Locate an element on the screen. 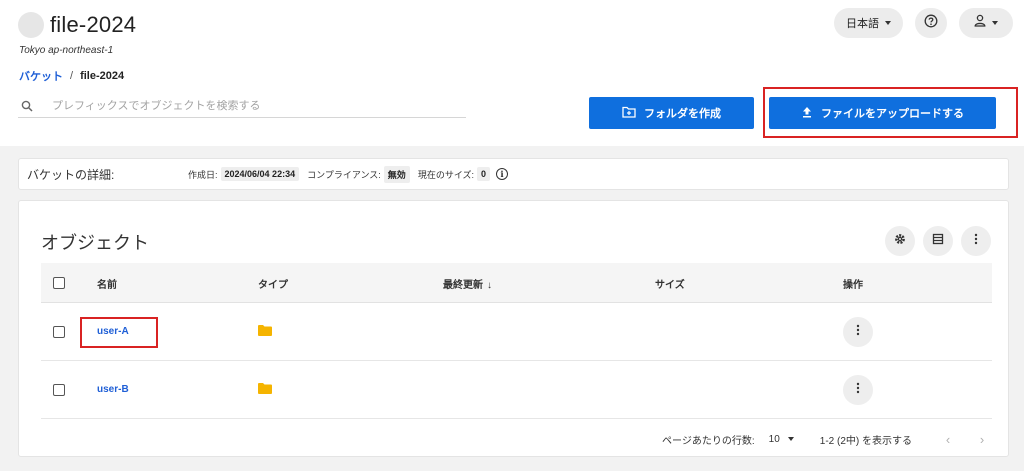 This screenshot has width=1024, height=471. columns-button is located at coordinates (938, 241).